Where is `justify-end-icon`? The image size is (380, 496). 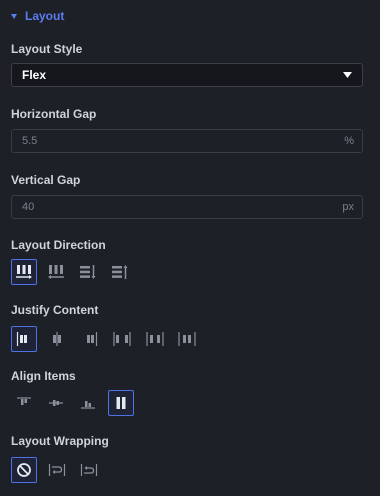 justify-end-icon is located at coordinates (92, 339).